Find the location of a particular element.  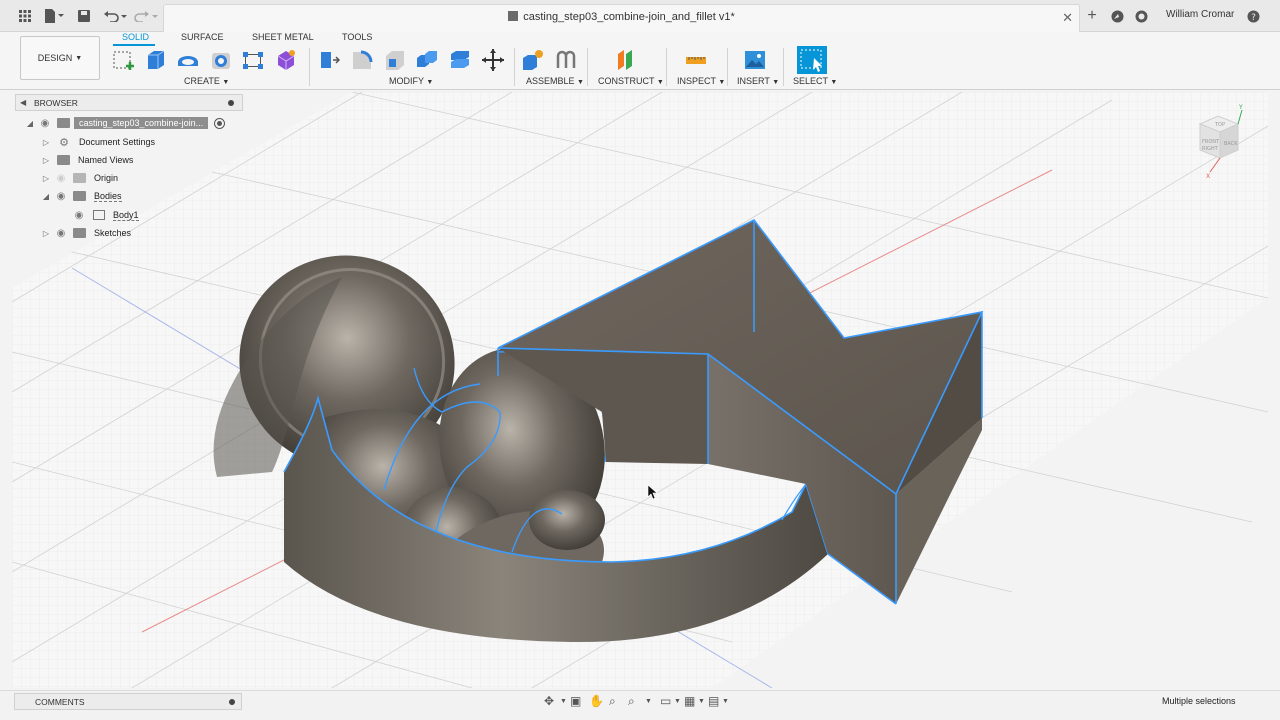

new-component-icon is located at coordinates (533, 60).